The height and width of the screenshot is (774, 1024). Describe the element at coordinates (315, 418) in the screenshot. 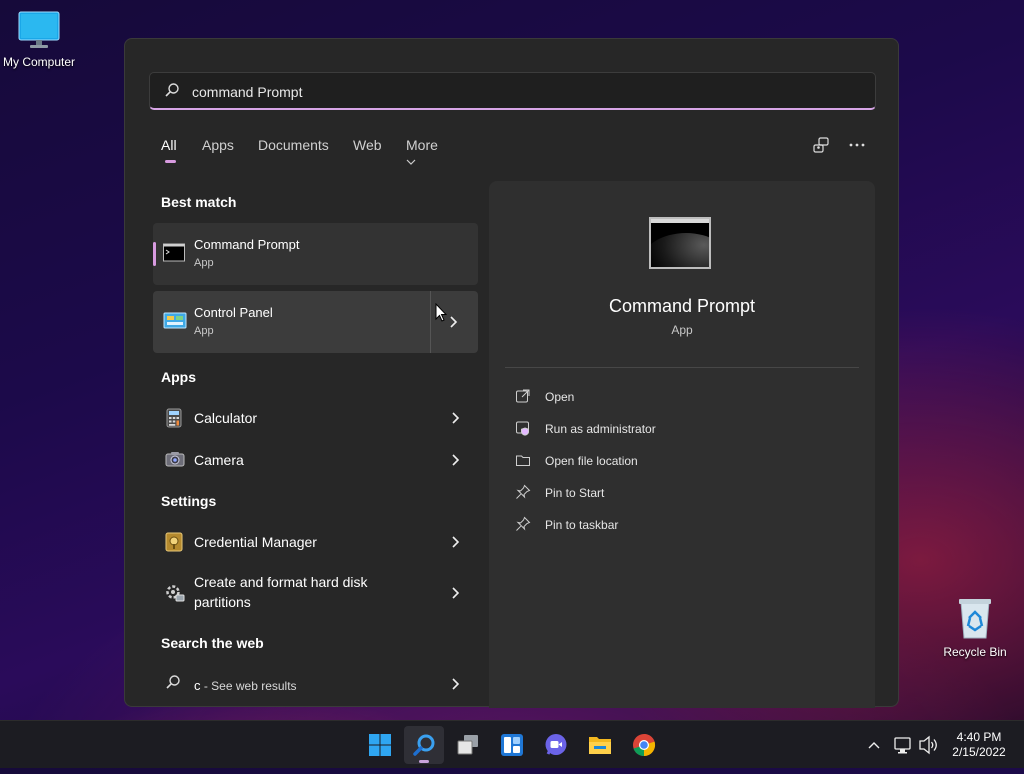

I see `app-item-calculator: Calculator` at that location.